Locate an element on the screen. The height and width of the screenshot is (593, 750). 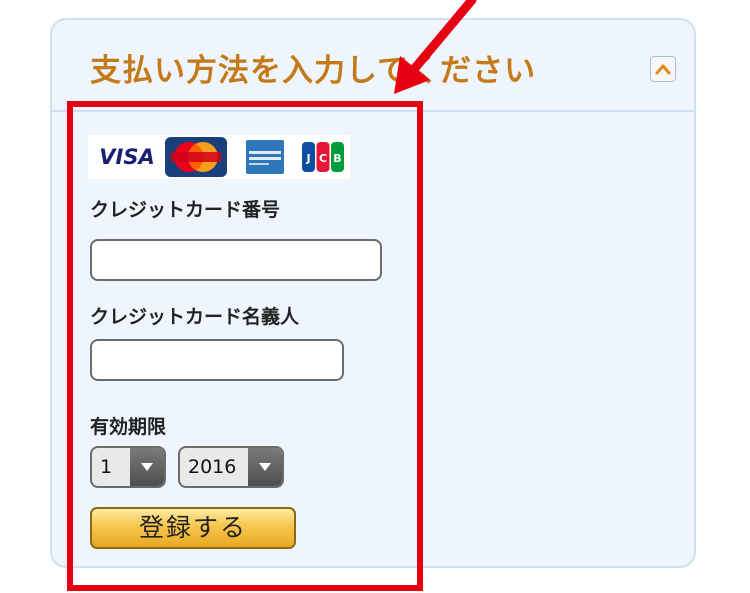
svg-text: J is located at coordinates (307, 158).